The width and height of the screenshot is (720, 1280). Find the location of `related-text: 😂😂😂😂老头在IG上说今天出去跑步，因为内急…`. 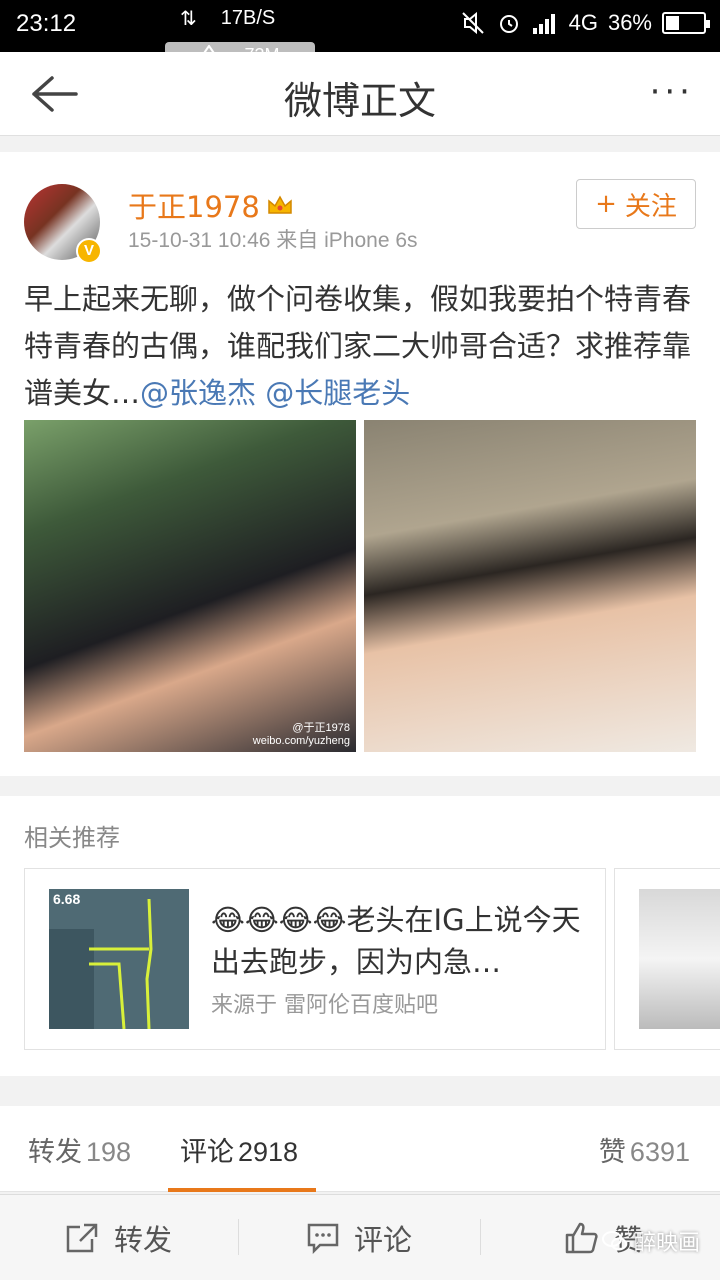

related-text: 😂😂😂😂老头在IG上说今天出去跑步，因为内急… is located at coordinates (401, 941).